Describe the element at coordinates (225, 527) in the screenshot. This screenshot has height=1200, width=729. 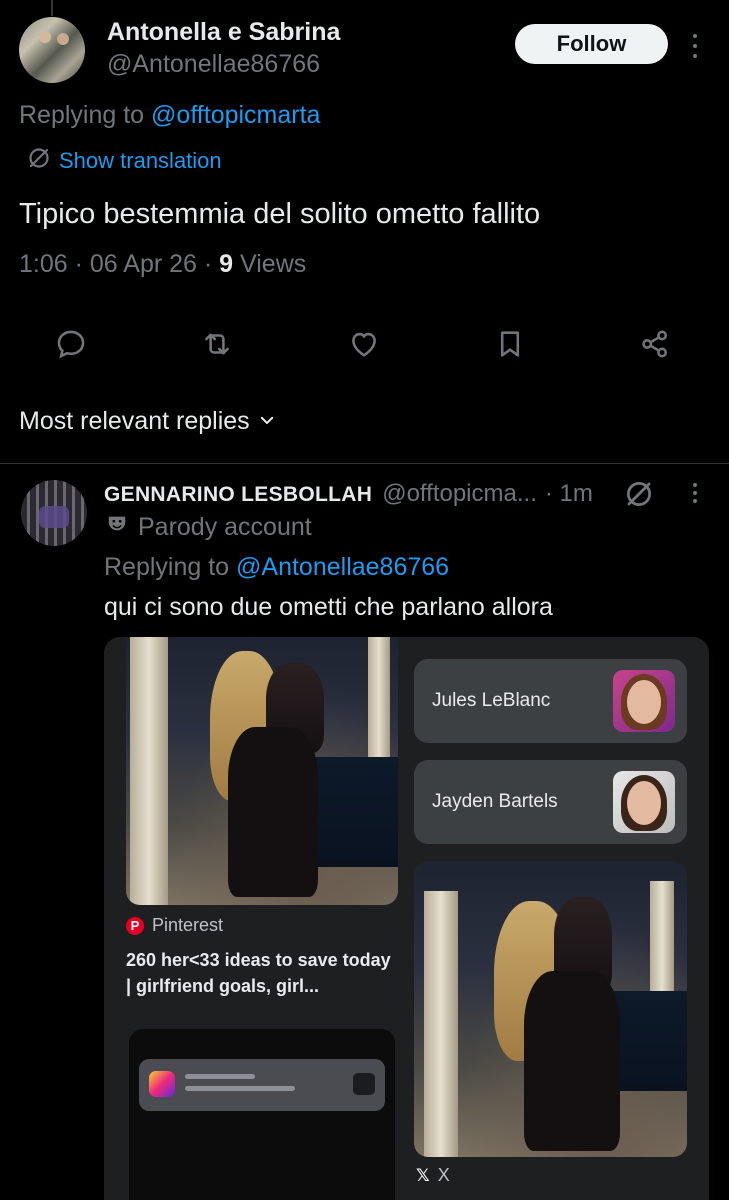
I see `parody-label: Parody account` at that location.